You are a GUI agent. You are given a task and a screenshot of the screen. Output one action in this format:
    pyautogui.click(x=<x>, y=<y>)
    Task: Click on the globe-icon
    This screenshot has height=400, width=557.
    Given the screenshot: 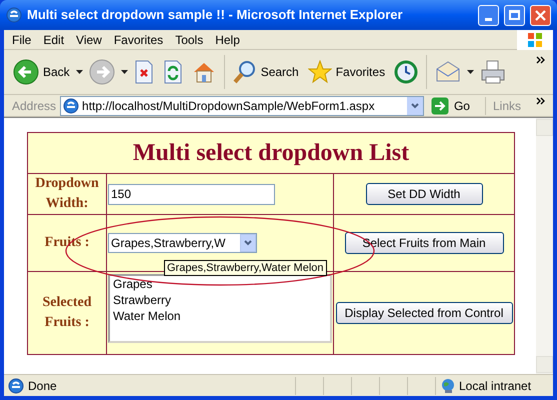 What is the action you would take?
    pyautogui.click(x=448, y=386)
    